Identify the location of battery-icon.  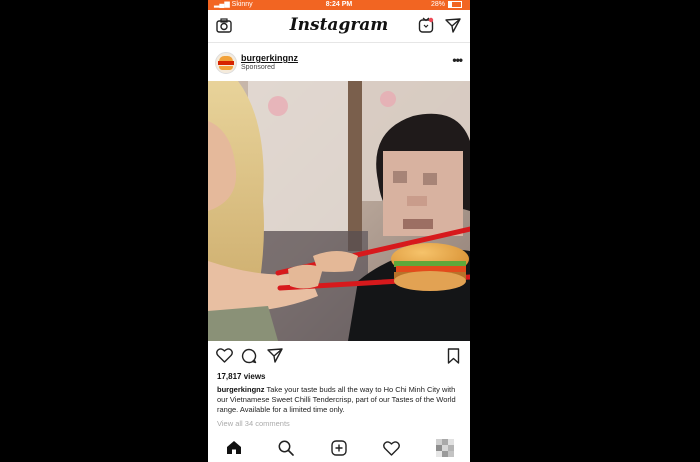
(455, 4).